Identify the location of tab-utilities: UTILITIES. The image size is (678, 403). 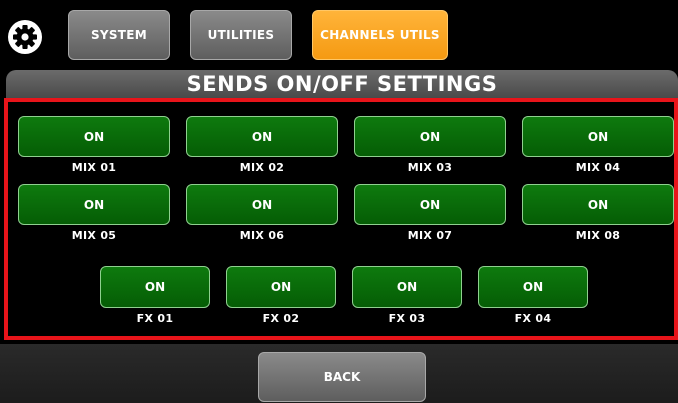
(241, 35).